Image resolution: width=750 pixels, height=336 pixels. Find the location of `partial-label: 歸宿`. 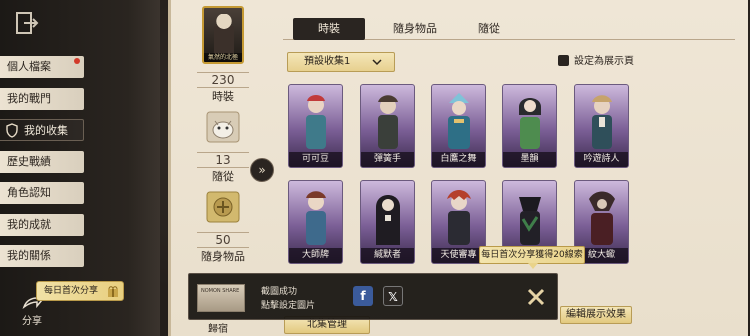

partial-label: 歸宿 is located at coordinates (218, 329).